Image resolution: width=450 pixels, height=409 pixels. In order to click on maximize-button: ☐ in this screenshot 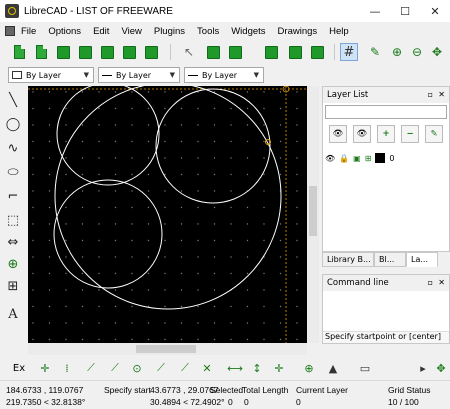, I will do `click(405, 11)`.